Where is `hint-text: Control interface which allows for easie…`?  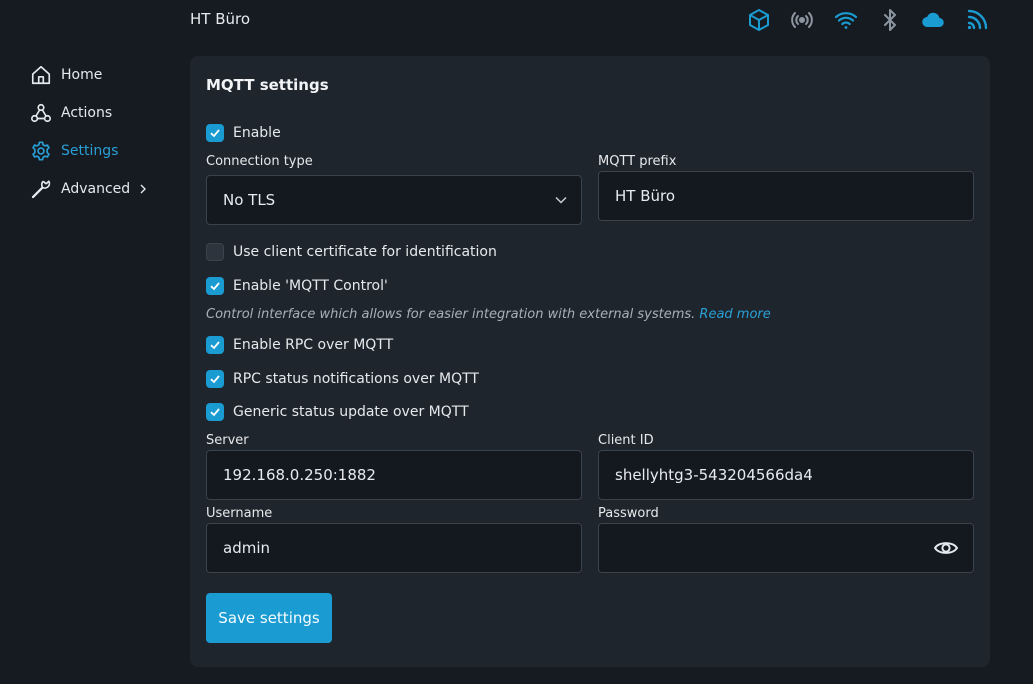 hint-text: Control interface which allows for easie… is located at coordinates (451, 314).